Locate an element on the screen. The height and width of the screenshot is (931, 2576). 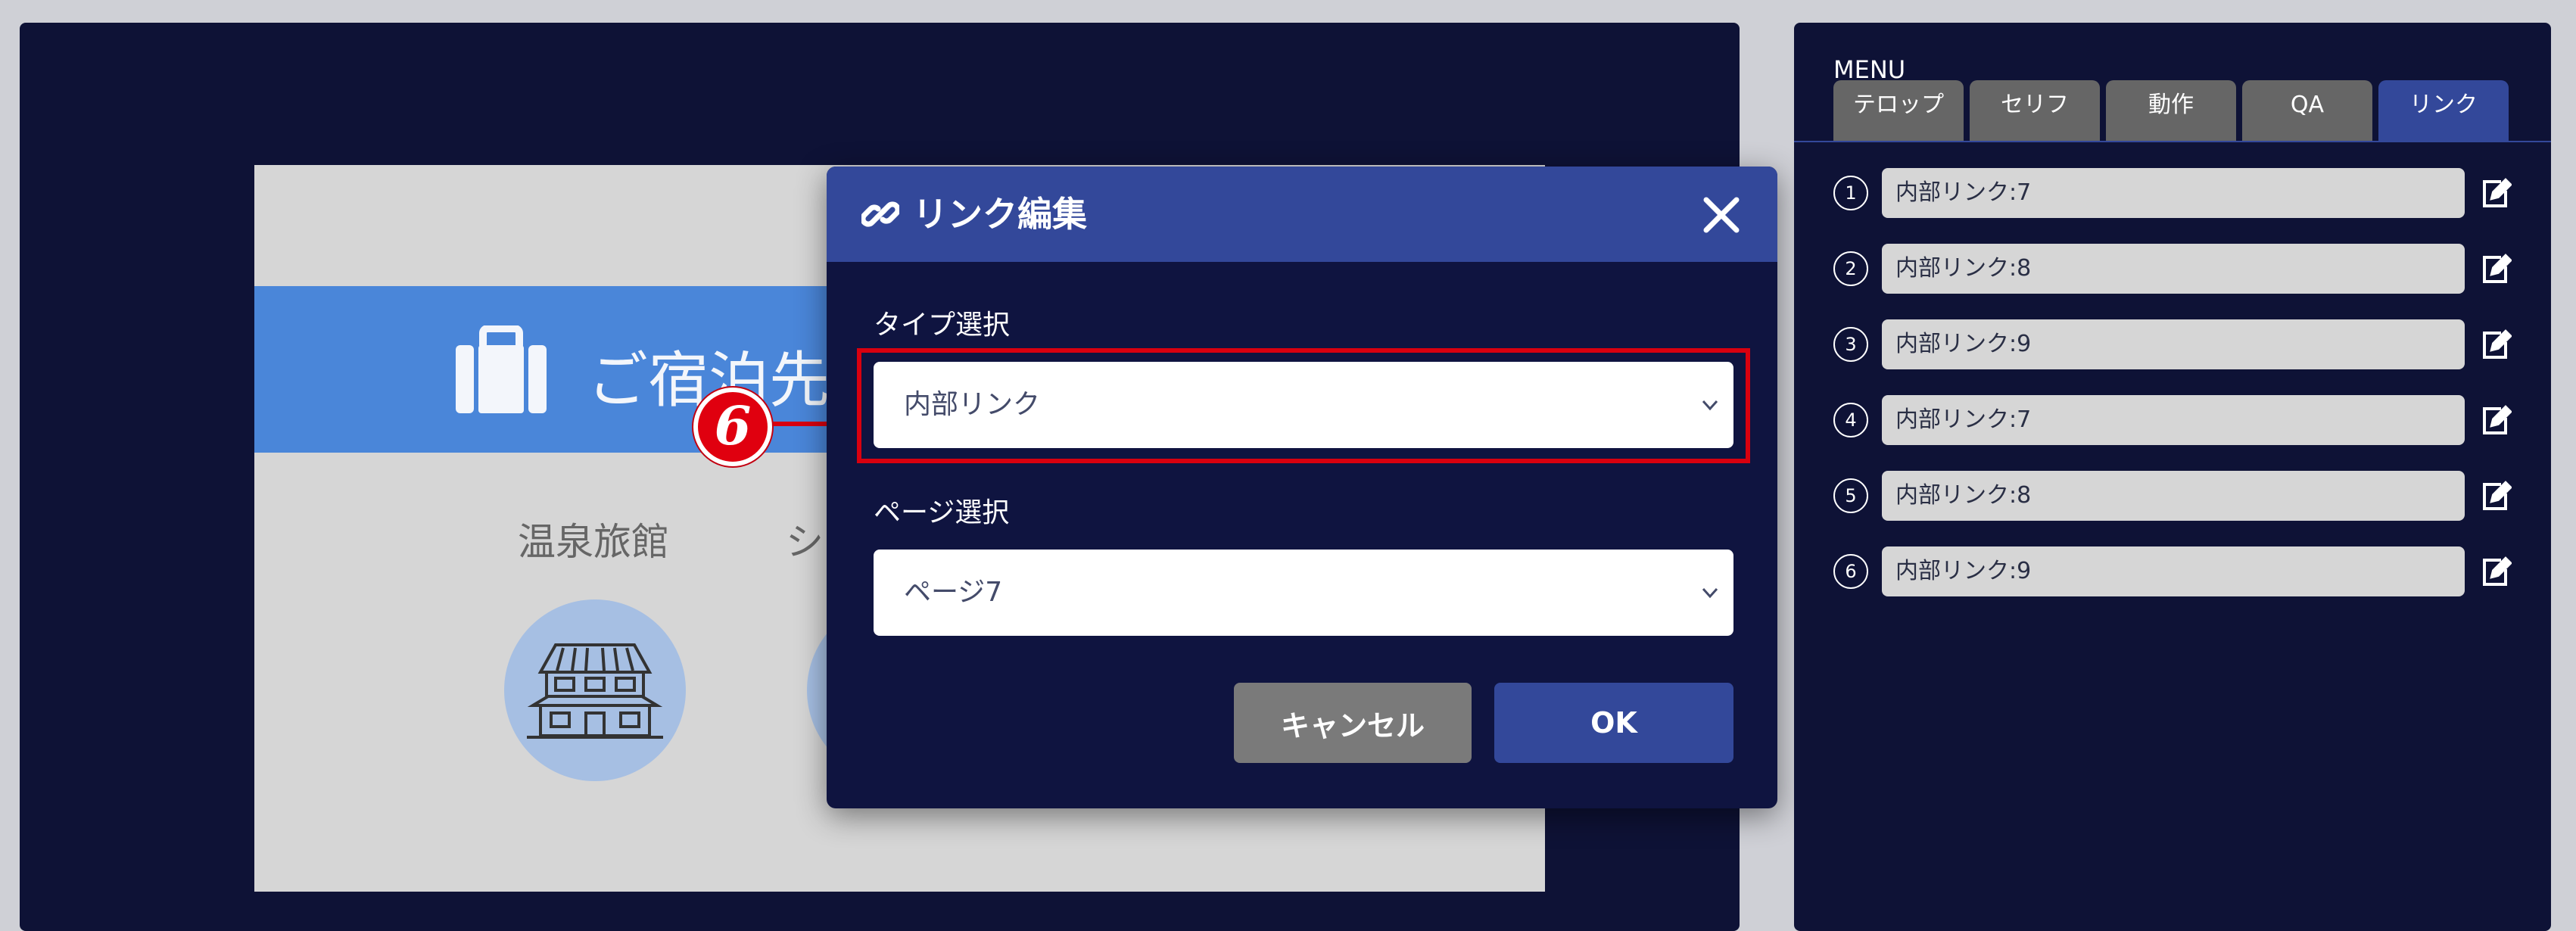
callout-number-badge: 6 is located at coordinates (732, 427).